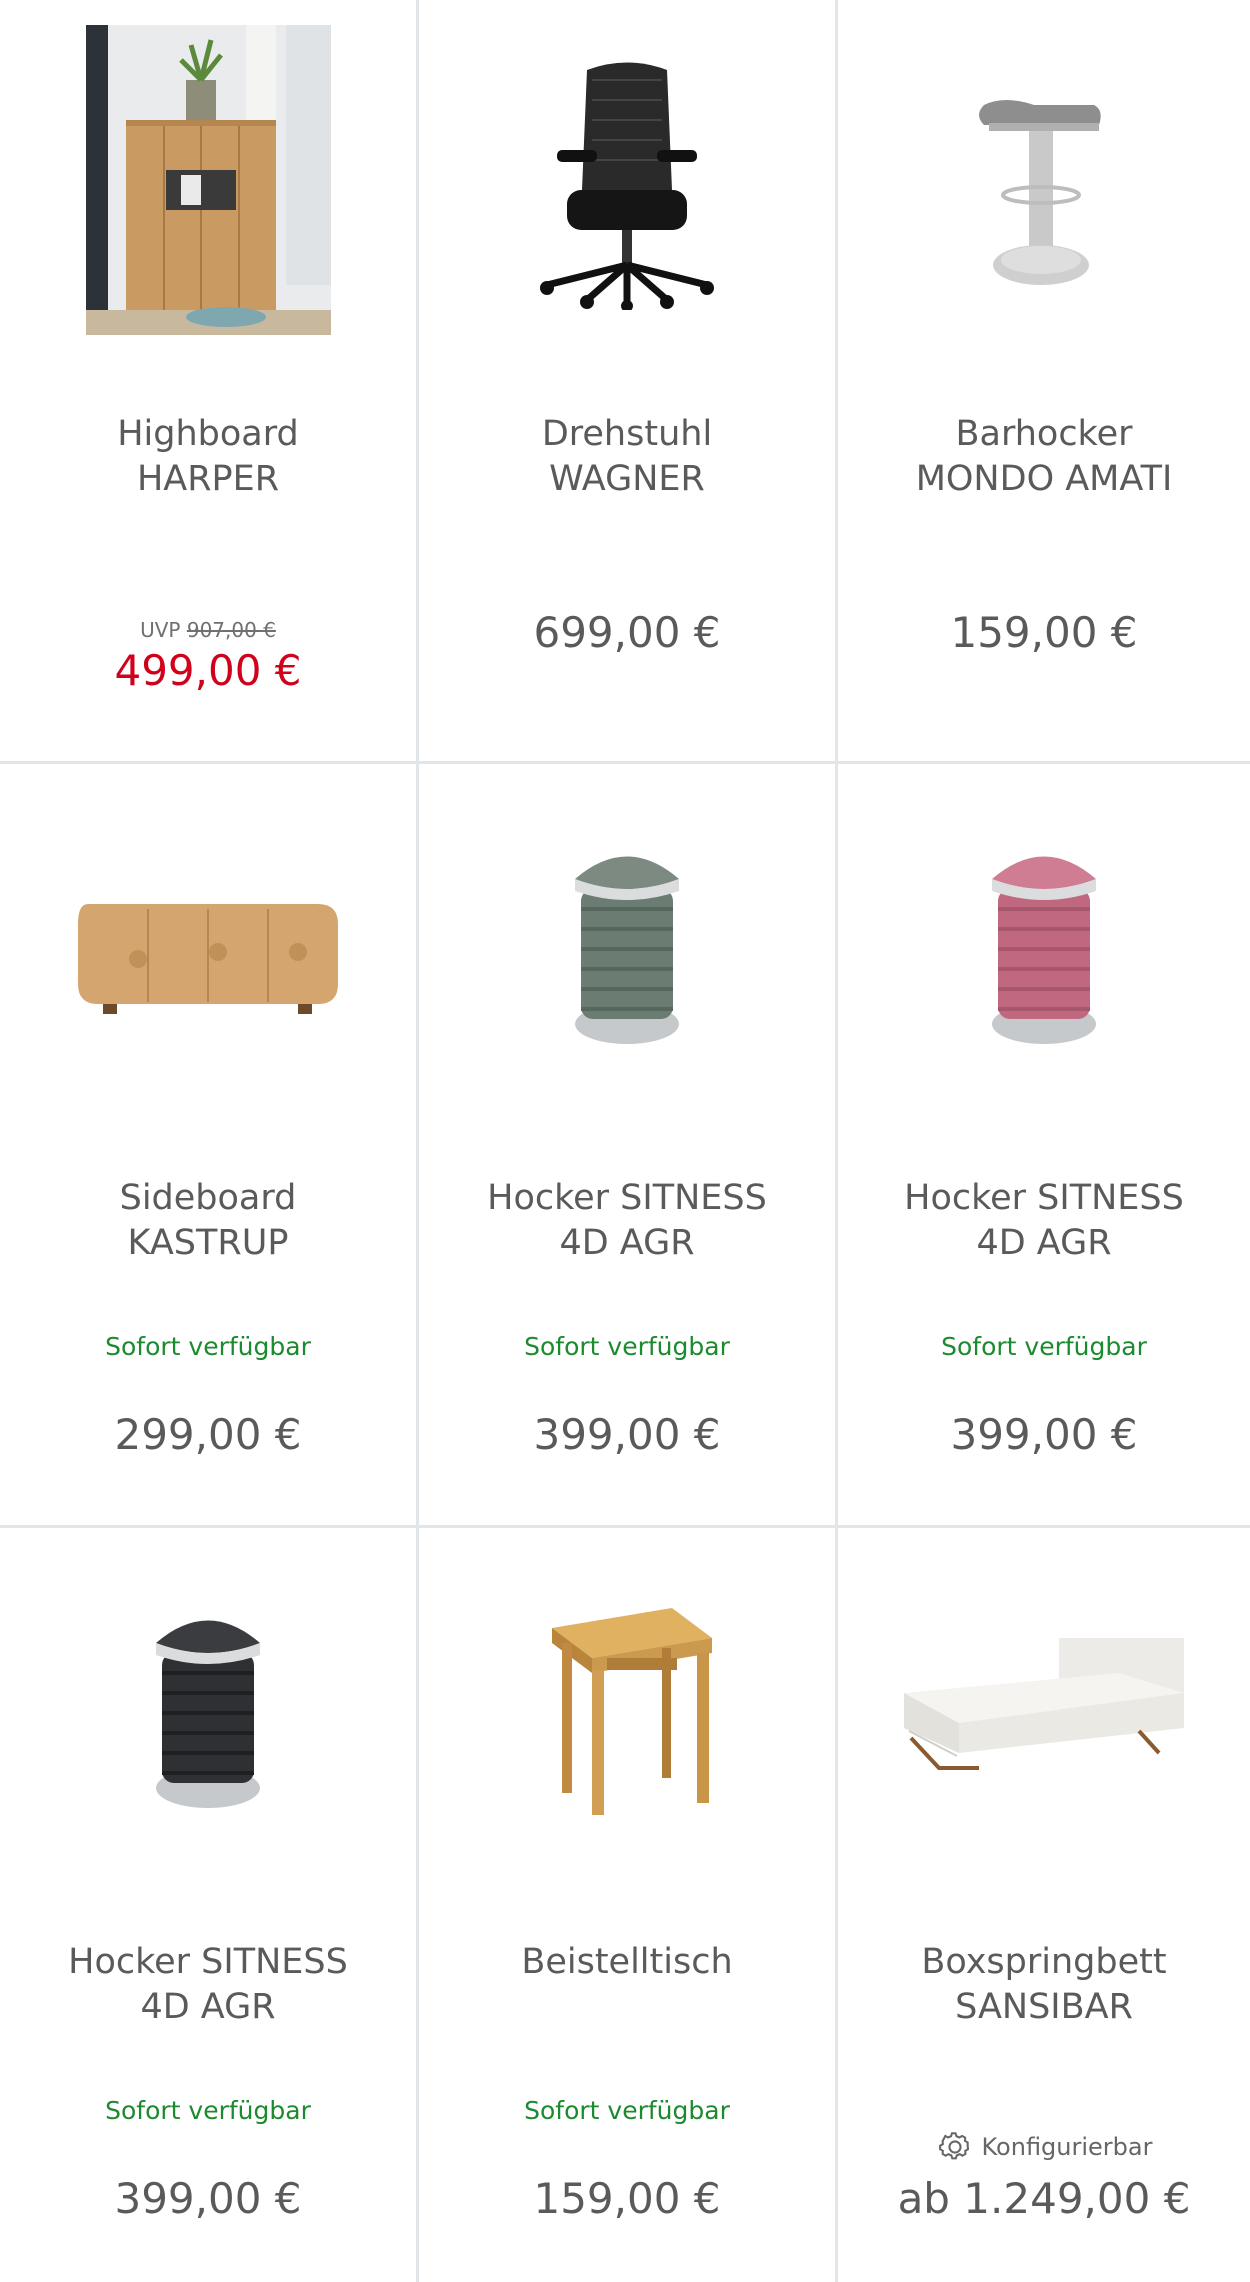 The width and height of the screenshot is (1250, 2282). Describe the element at coordinates (208, 180) in the screenshot. I see `product-image-highboard` at that location.